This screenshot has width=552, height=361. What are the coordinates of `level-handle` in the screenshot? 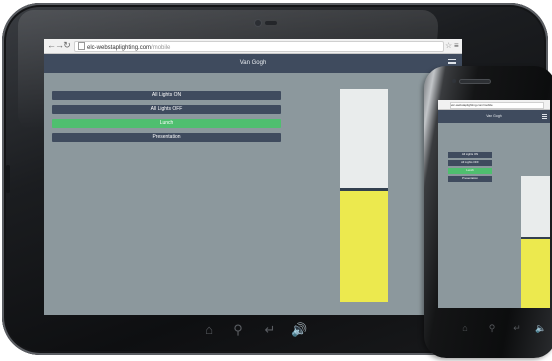 It's located at (364, 189).